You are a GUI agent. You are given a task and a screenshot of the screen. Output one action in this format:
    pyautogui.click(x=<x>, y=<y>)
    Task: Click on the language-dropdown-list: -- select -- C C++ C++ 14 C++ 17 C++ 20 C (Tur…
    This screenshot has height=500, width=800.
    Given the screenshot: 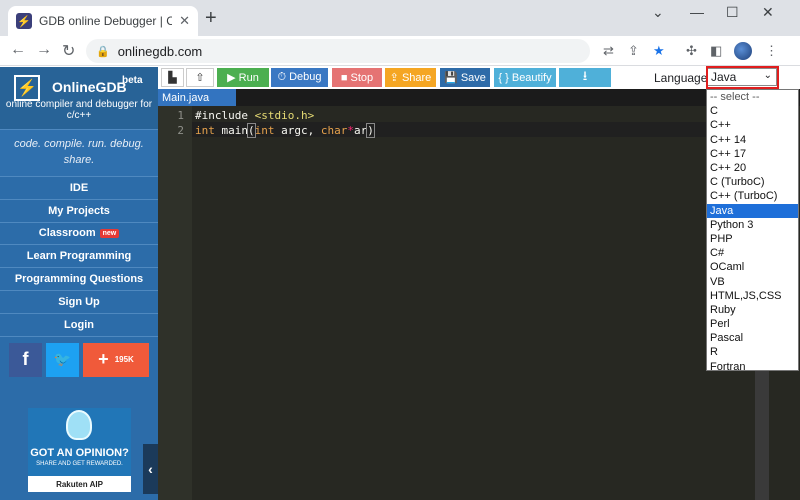 What is the action you would take?
    pyautogui.click(x=752, y=231)
    